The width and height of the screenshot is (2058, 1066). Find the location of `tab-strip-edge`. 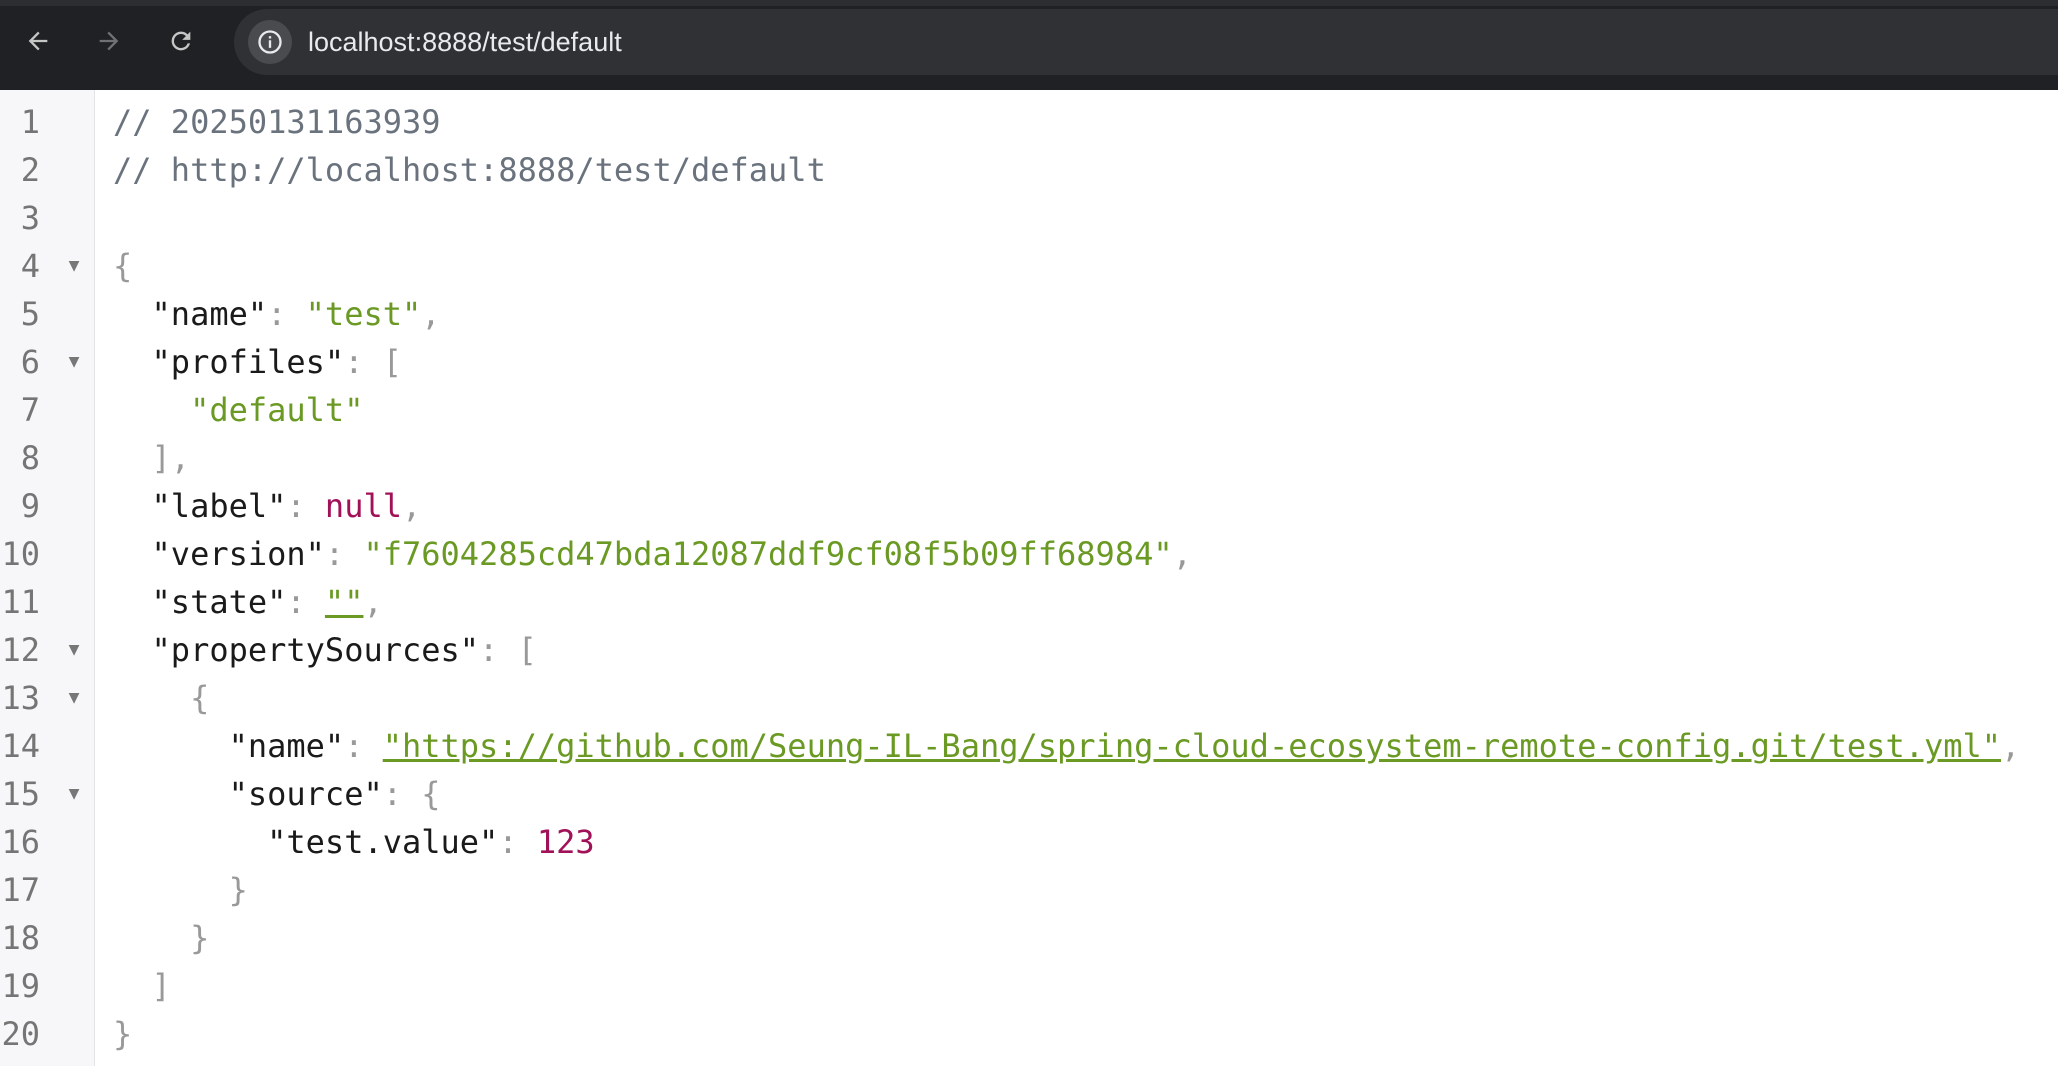

tab-strip-edge is located at coordinates (1029, 3).